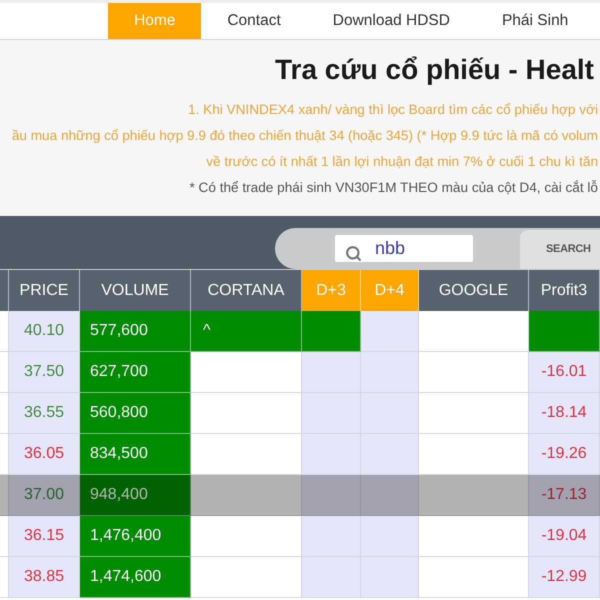 Image resolution: width=600 pixels, height=600 pixels. What do you see at coordinates (135, 577) in the screenshot?
I see `table-cell: 1,474,600` at bounding box center [135, 577].